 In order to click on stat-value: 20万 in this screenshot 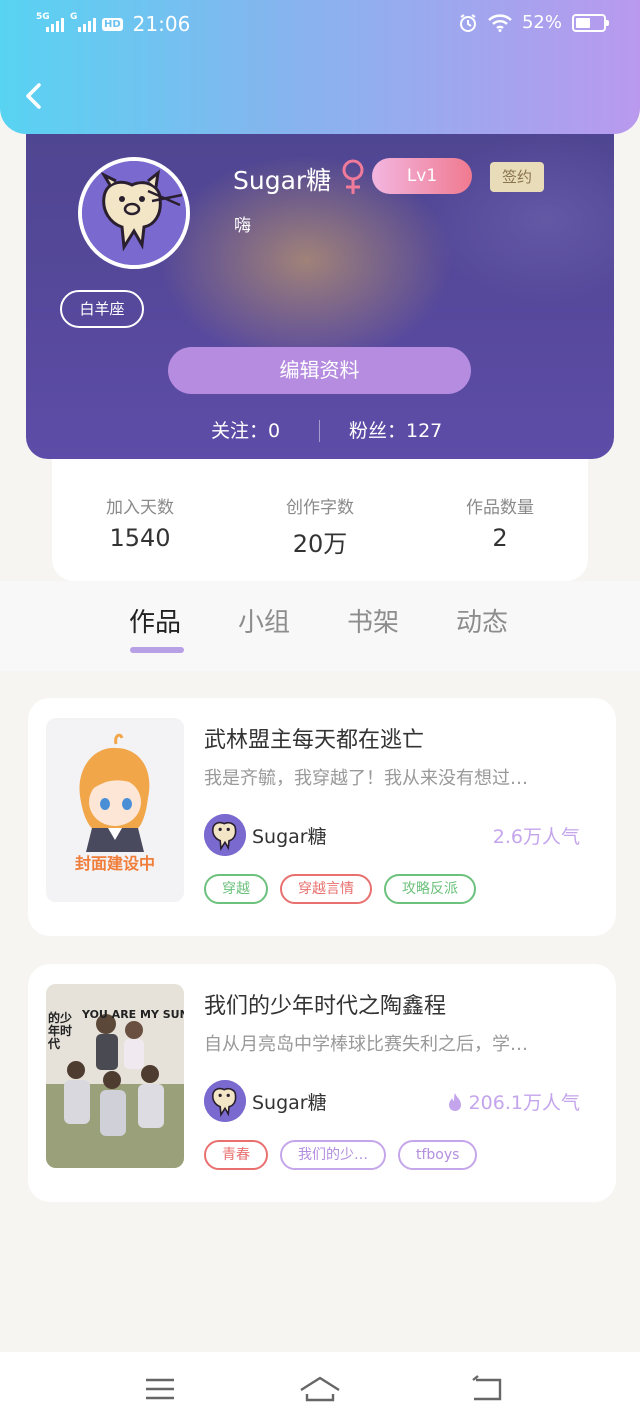, I will do `click(320, 544)`.